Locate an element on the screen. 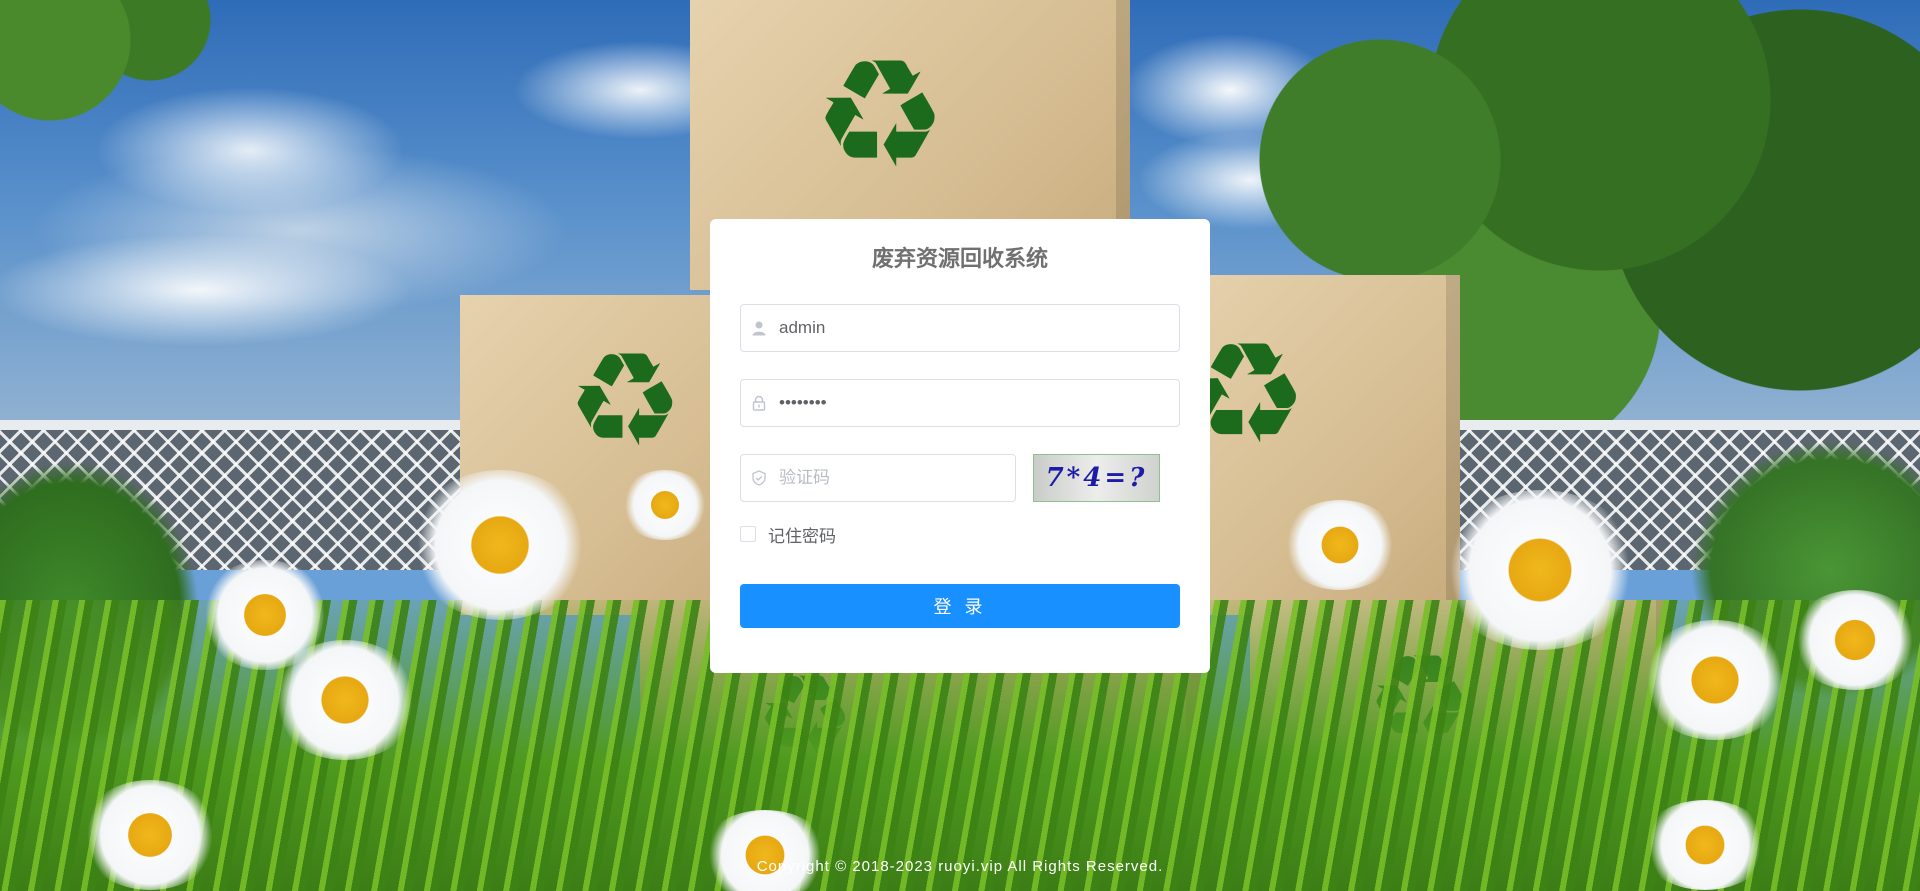 The image size is (1920, 891). captcha-image: 7*4=? is located at coordinates (1096, 478).